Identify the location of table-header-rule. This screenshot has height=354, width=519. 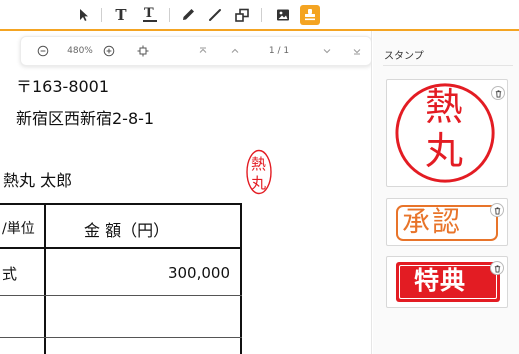
(121, 248).